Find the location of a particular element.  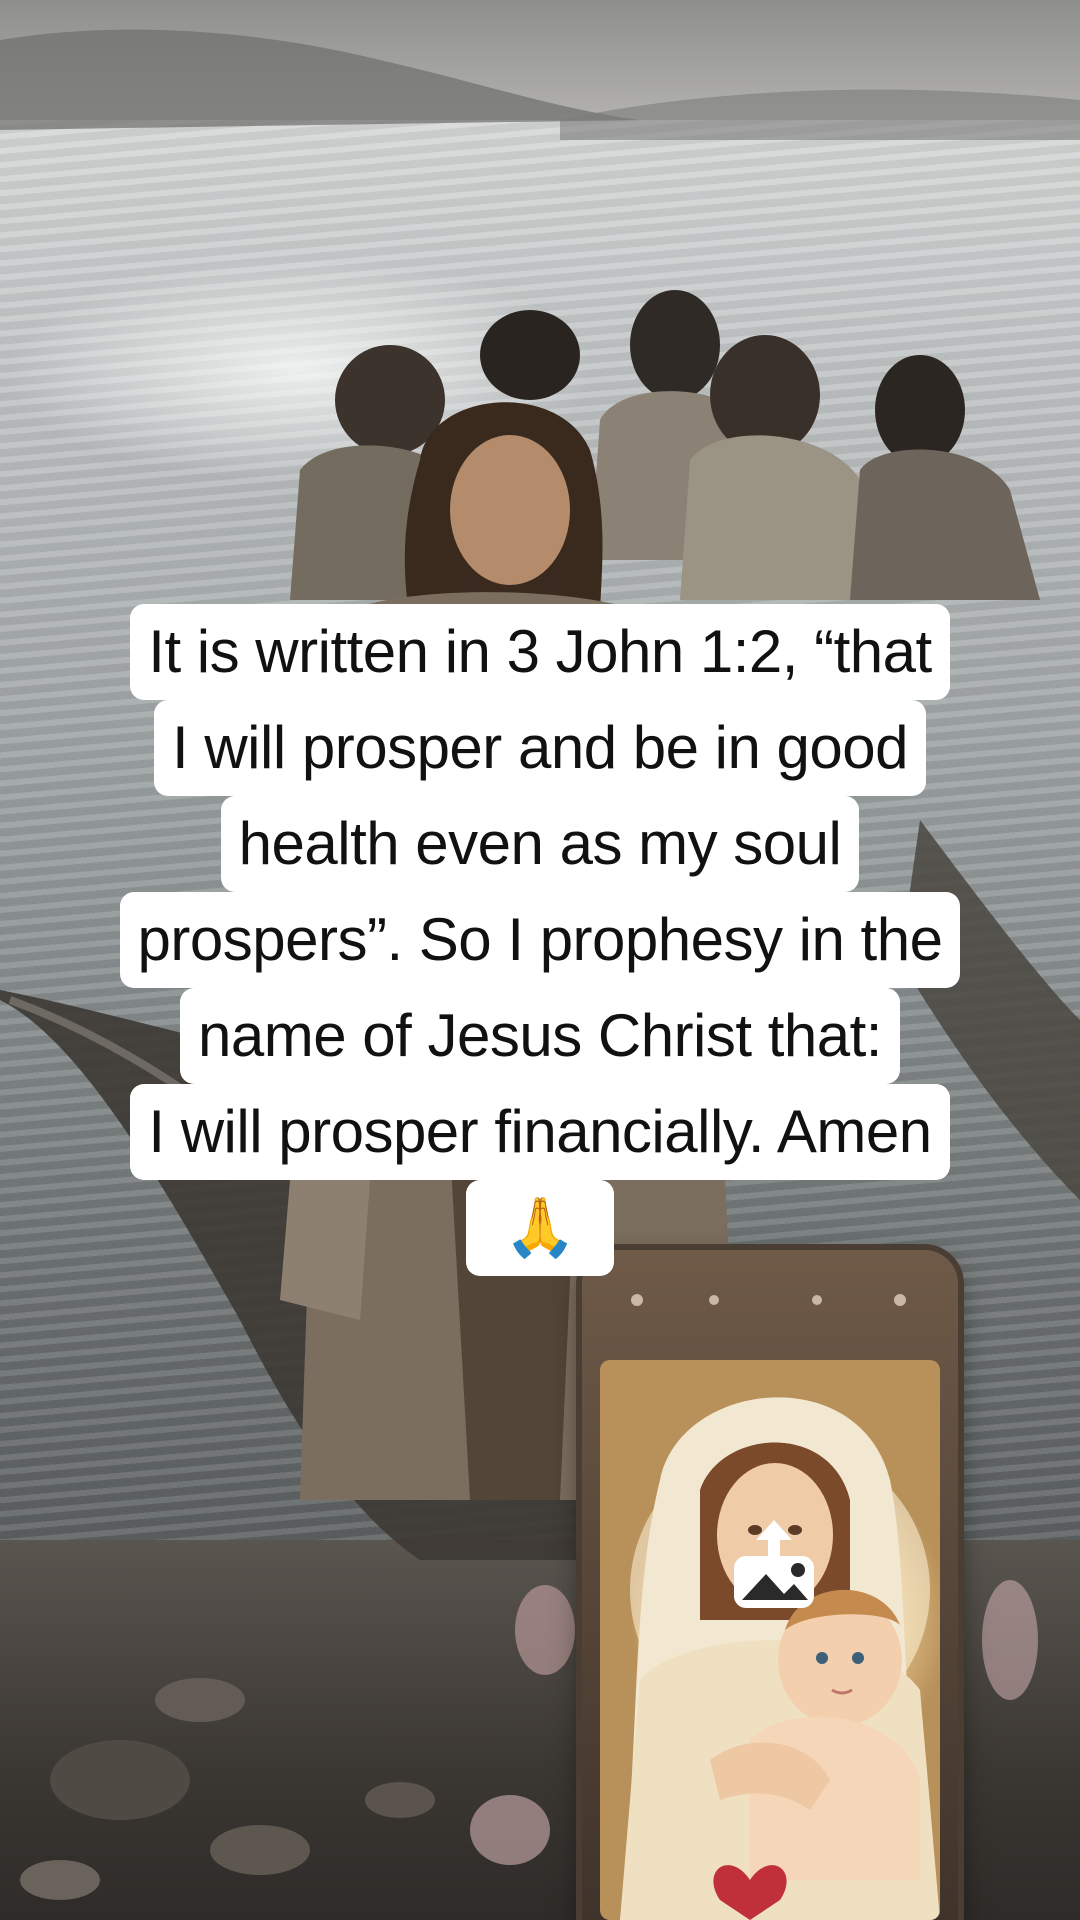

caption-line-2: I will prosper and be in good is located at coordinates (540, 748).